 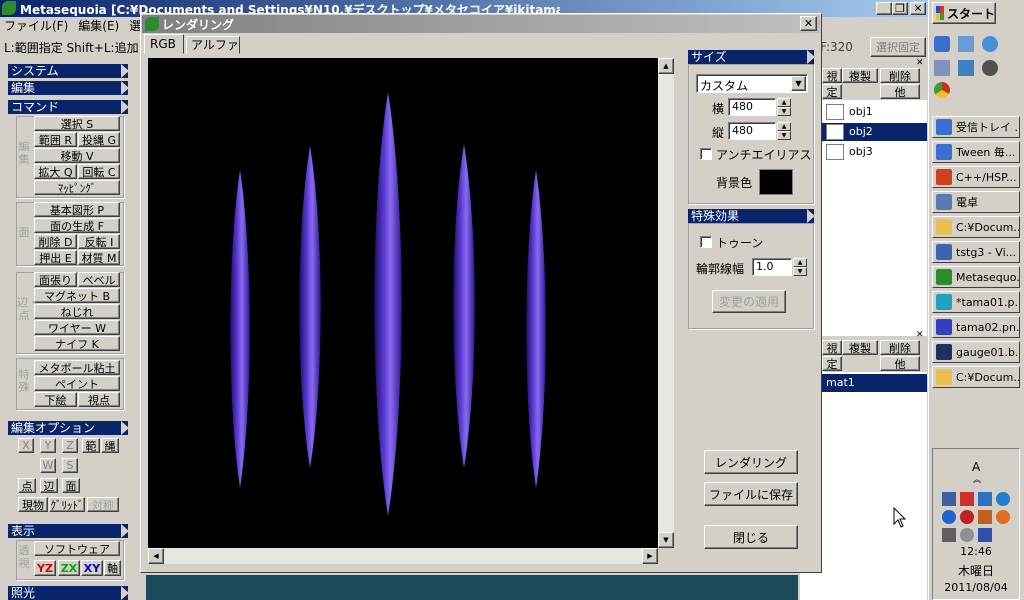 What do you see at coordinates (55, 279) in the screenshot?
I see `stretch-button: 面張り` at bounding box center [55, 279].